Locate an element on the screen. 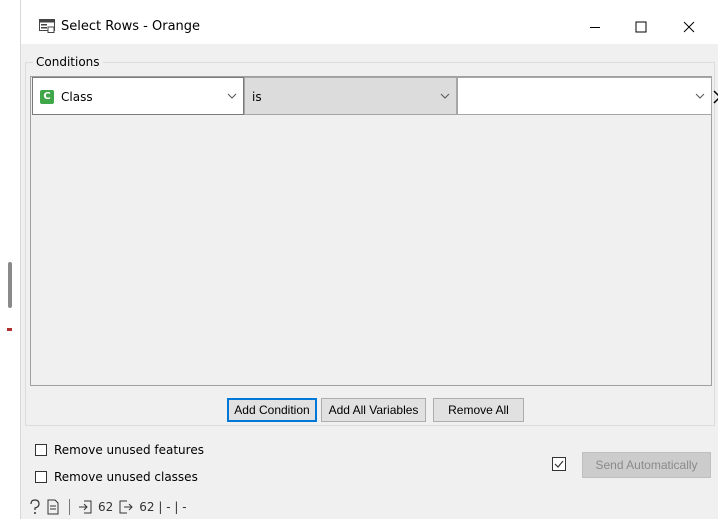 This screenshot has height=519, width=718. close-icon is located at coordinates (689, 27).